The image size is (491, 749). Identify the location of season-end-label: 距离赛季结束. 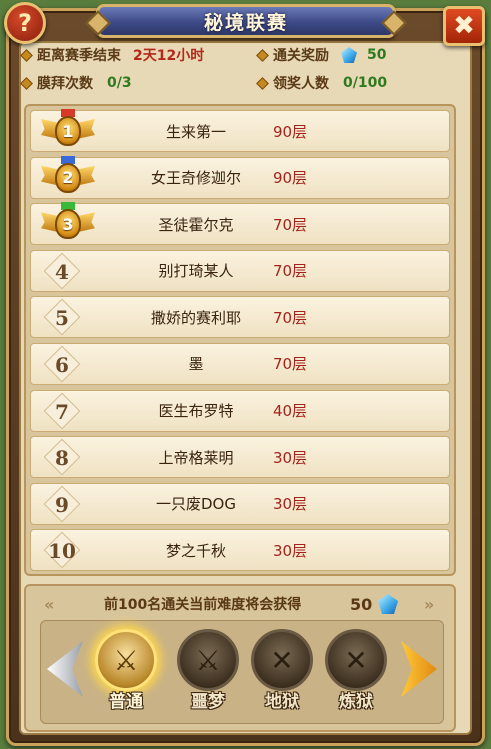
(79, 56).